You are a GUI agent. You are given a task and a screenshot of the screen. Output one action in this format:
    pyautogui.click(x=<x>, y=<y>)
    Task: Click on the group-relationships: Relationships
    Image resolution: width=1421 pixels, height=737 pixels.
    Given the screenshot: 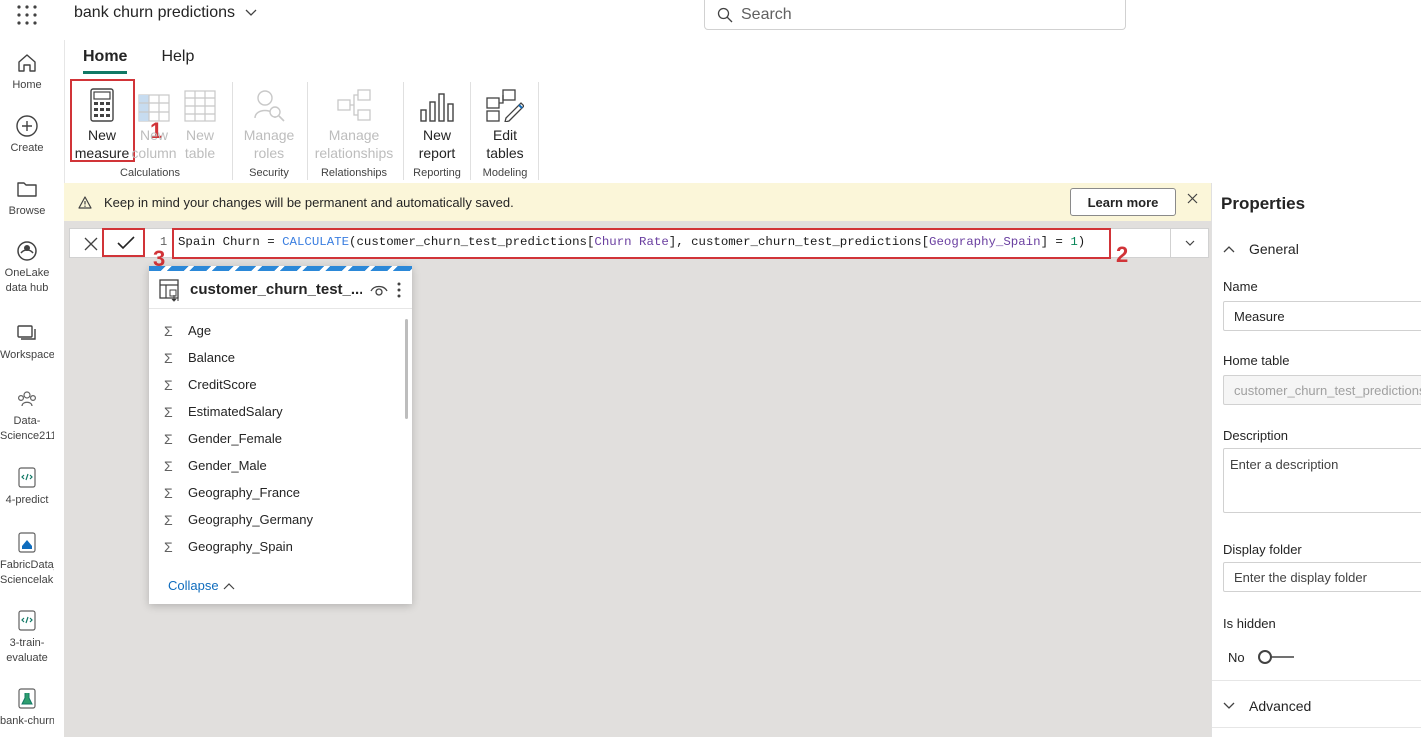 What is the action you would take?
    pyautogui.click(x=354, y=173)
    